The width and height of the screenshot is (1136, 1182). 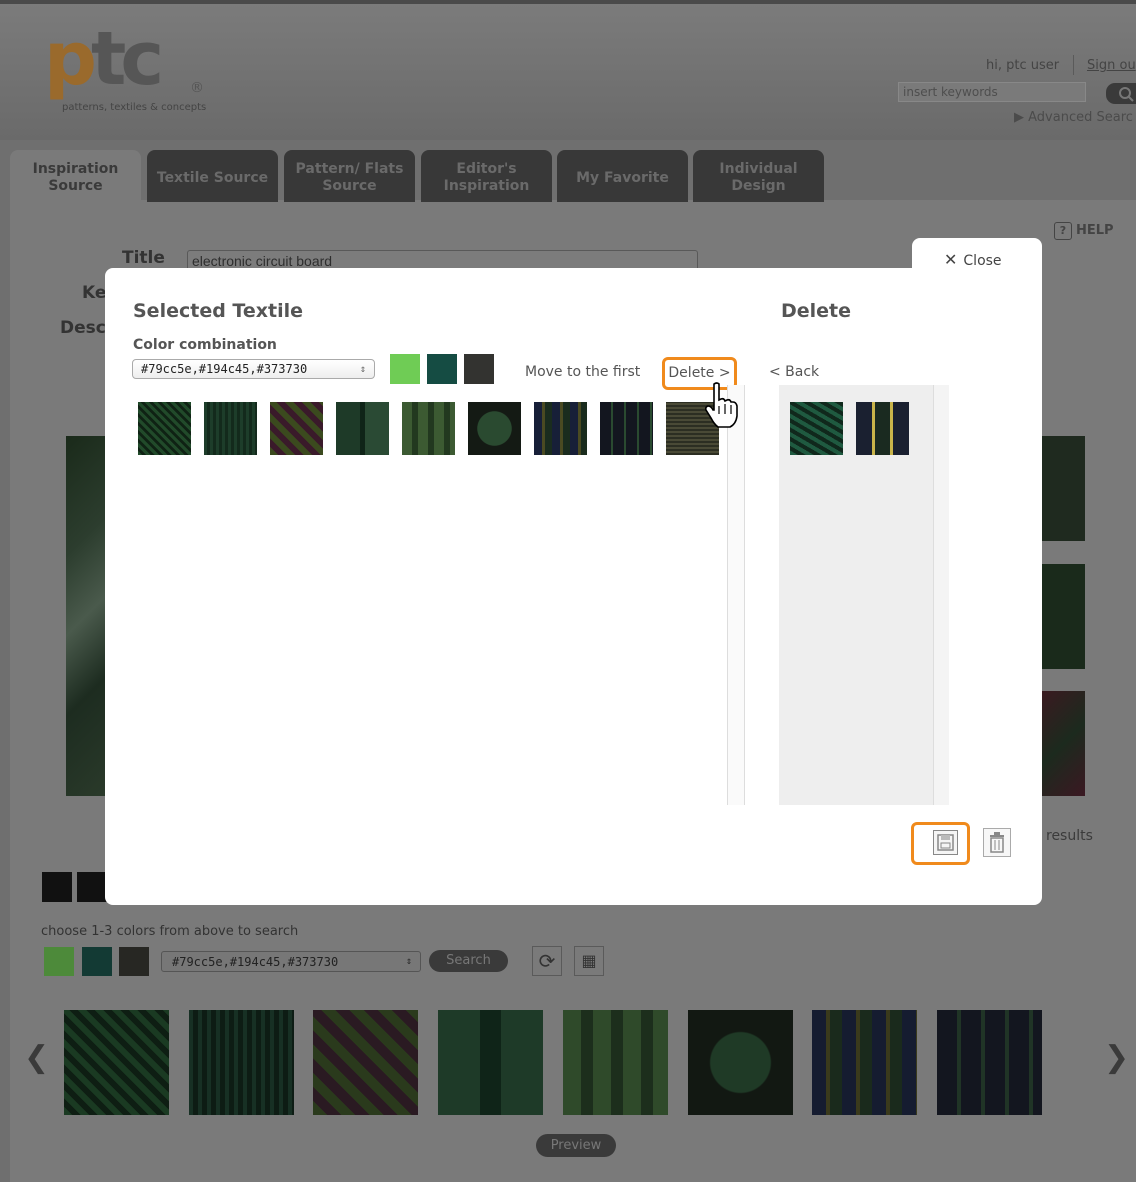 I want to click on search-button, so click(x=1121, y=93).